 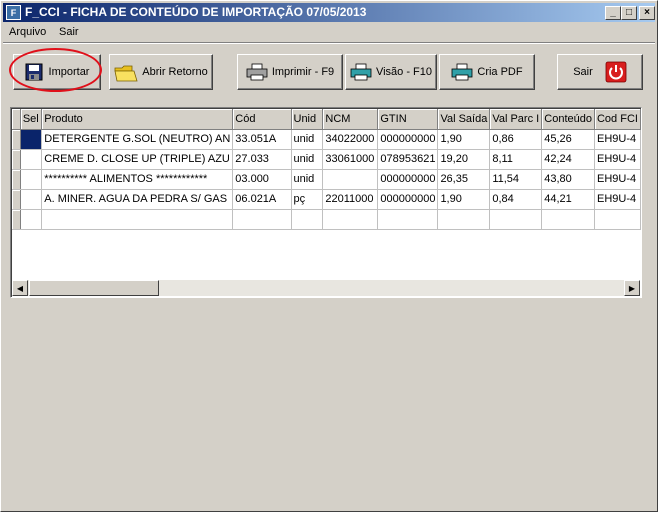 I want to click on column-header: Val Saída, so click(x=464, y=119).